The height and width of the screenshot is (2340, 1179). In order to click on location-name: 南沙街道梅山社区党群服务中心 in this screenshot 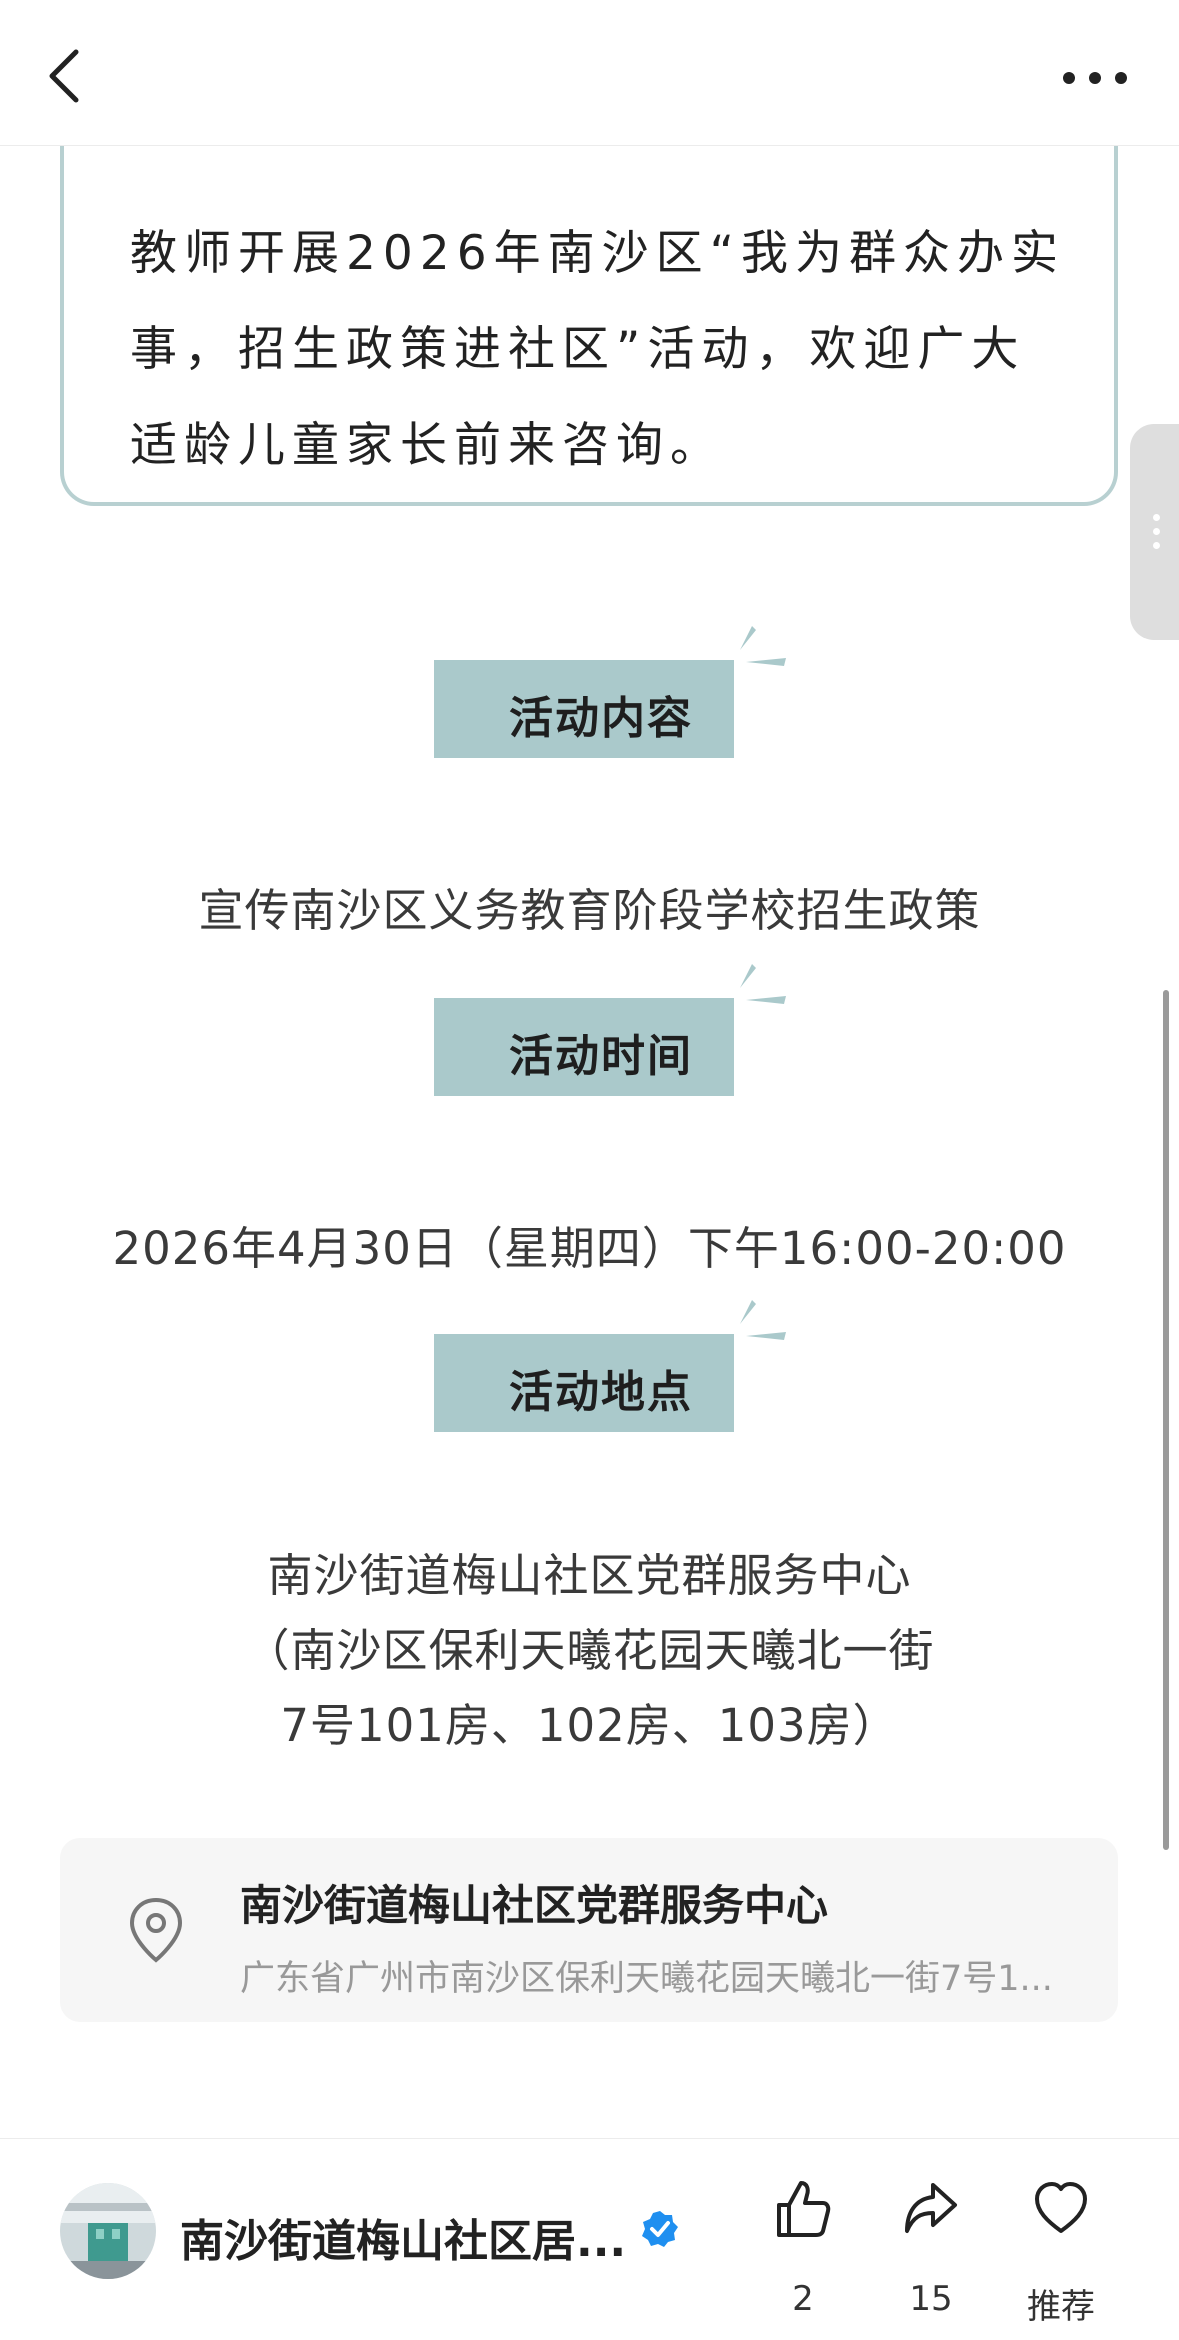, I will do `click(534, 1905)`.